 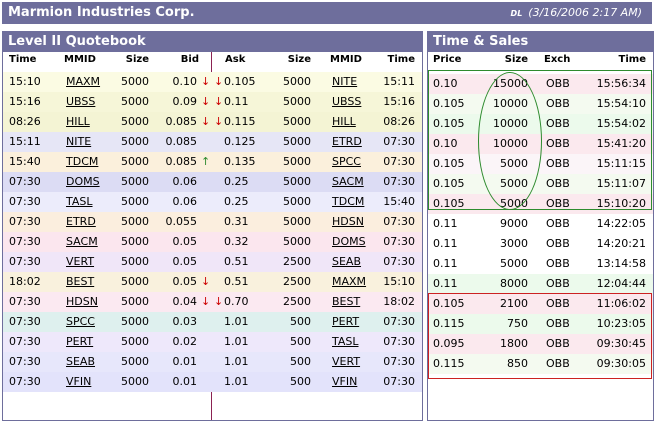 I want to click on bid-mmid-link: SACM, so click(x=82, y=242).